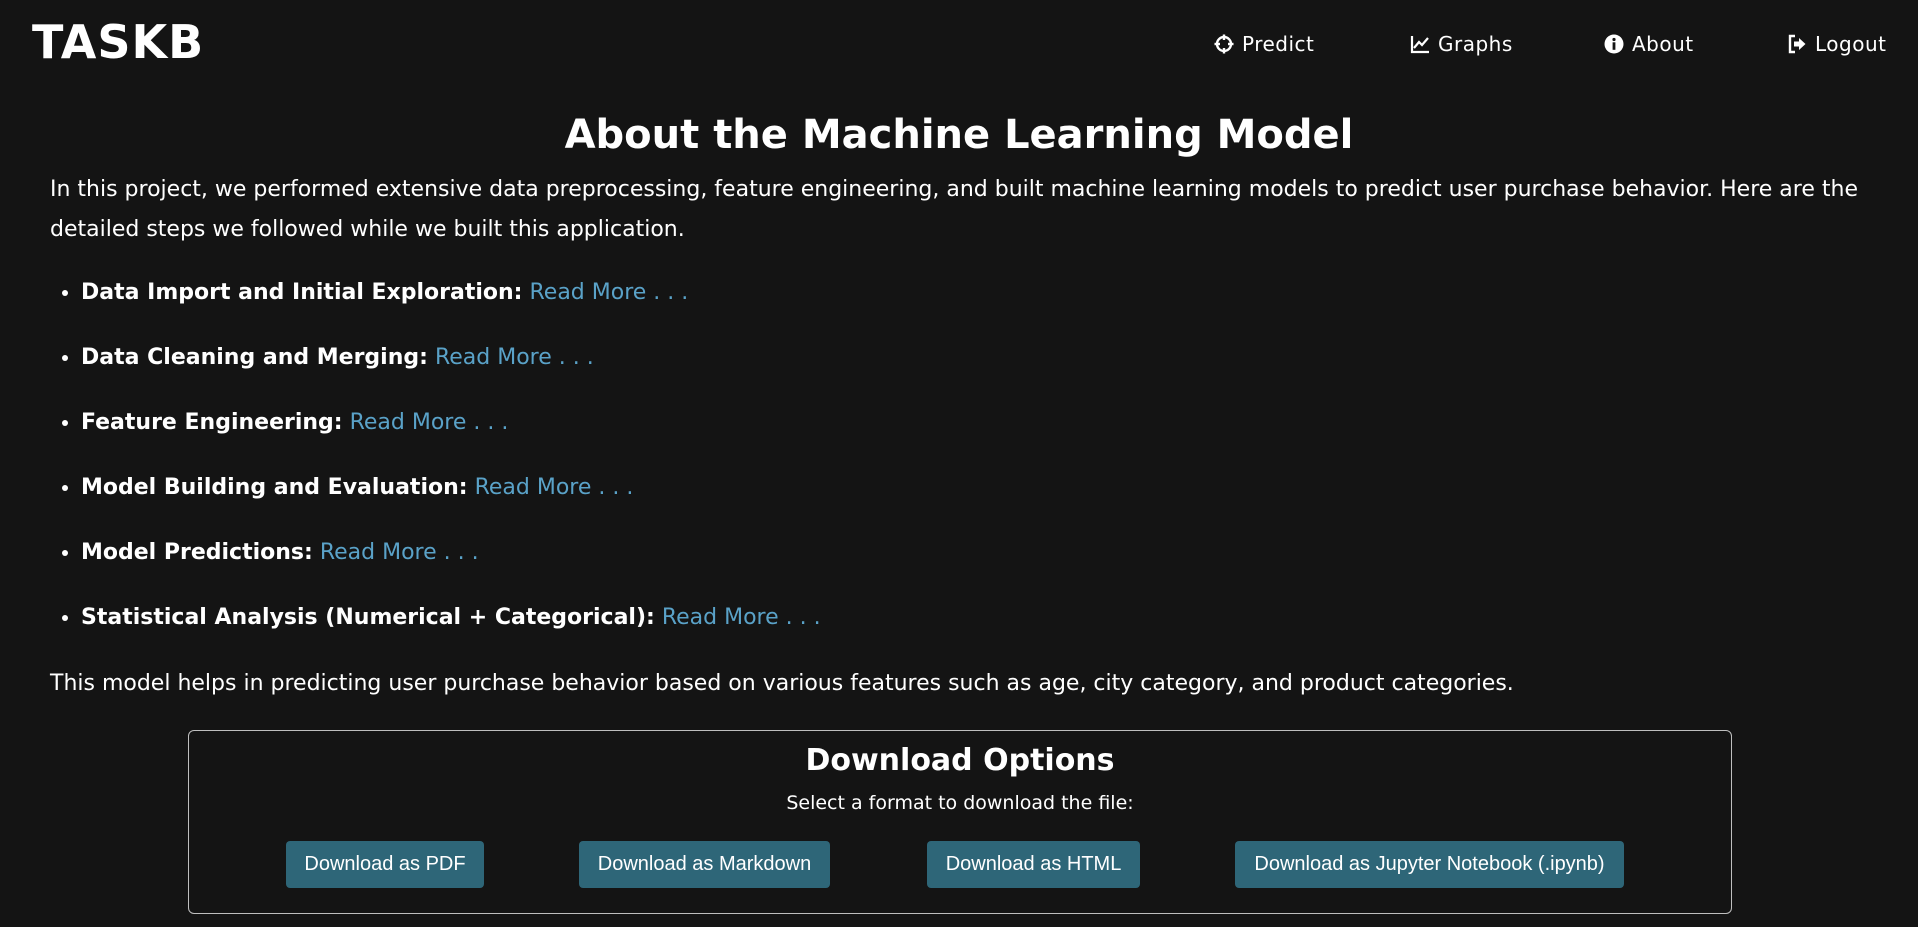 Image resolution: width=1918 pixels, height=927 pixels. Describe the element at coordinates (274, 487) in the screenshot. I see `step-label: Model Building and Evaluation:` at that location.